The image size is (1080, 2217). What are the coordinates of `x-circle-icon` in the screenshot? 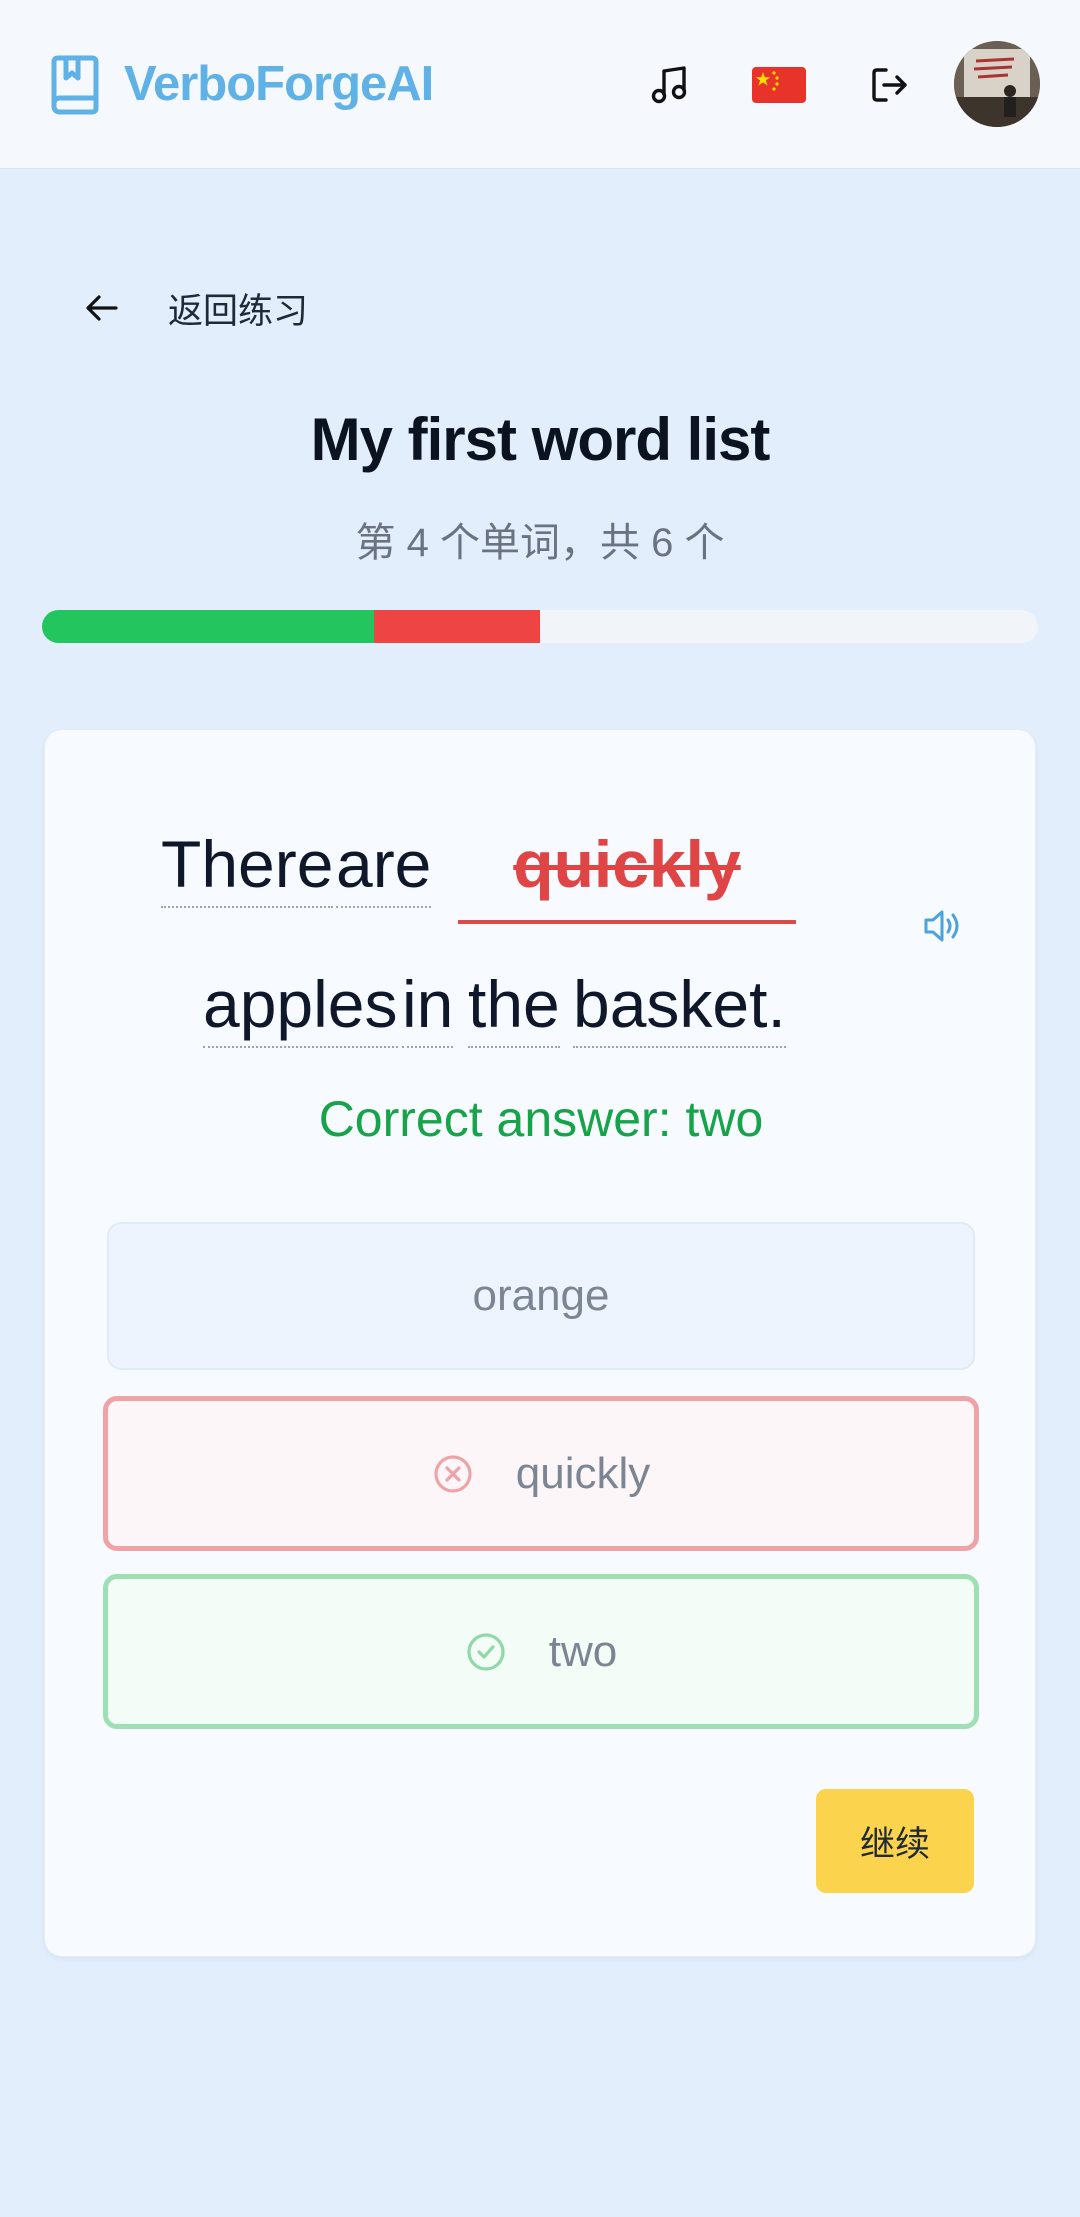 It's located at (453, 1473).